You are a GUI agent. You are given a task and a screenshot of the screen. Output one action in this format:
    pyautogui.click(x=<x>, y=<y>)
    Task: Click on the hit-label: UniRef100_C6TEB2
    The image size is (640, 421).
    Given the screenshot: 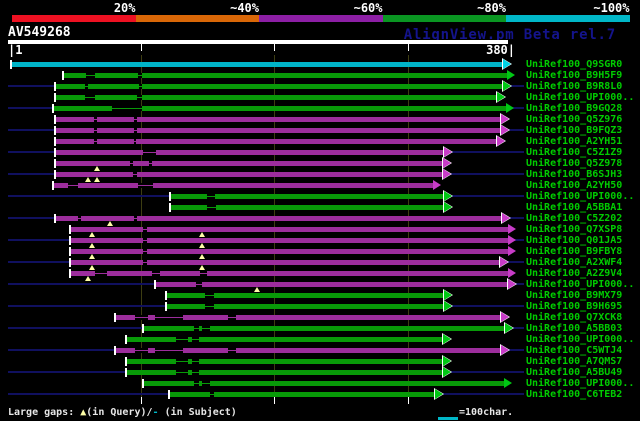 What is the action you would take?
    pyautogui.click(x=581, y=394)
    